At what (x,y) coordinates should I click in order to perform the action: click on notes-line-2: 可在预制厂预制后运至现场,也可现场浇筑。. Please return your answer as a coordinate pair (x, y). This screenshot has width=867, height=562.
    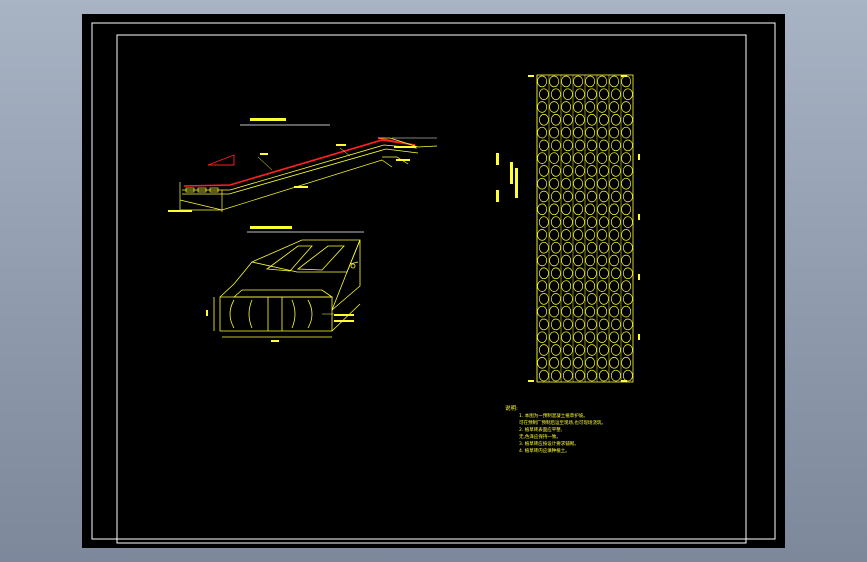
    Looking at the image, I should click on (562, 422).